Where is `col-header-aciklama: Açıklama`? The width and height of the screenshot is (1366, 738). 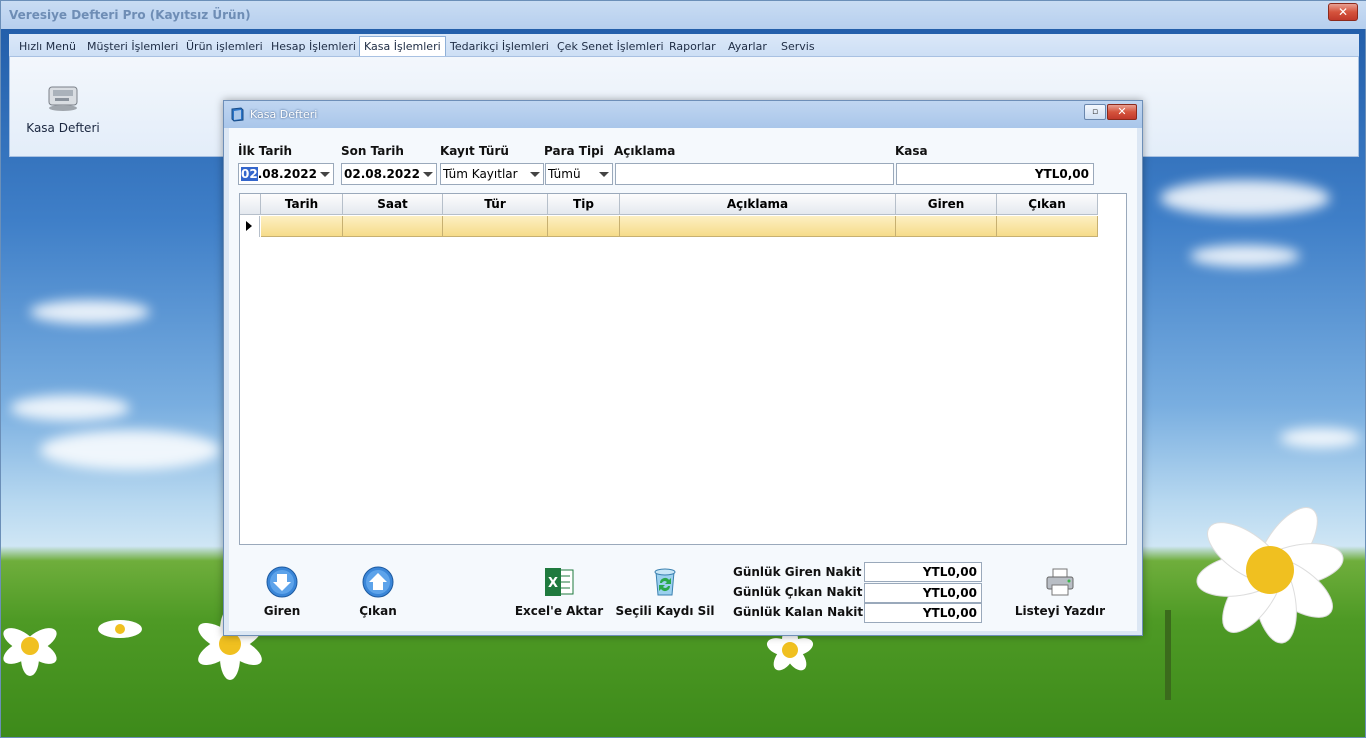
col-header-aciklama: Açıklama is located at coordinates (758, 204).